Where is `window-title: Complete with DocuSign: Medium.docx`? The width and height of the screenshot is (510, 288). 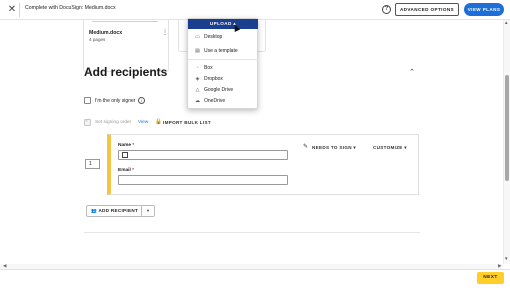 window-title: Complete with DocuSign: Medium.docx is located at coordinates (70, 8).